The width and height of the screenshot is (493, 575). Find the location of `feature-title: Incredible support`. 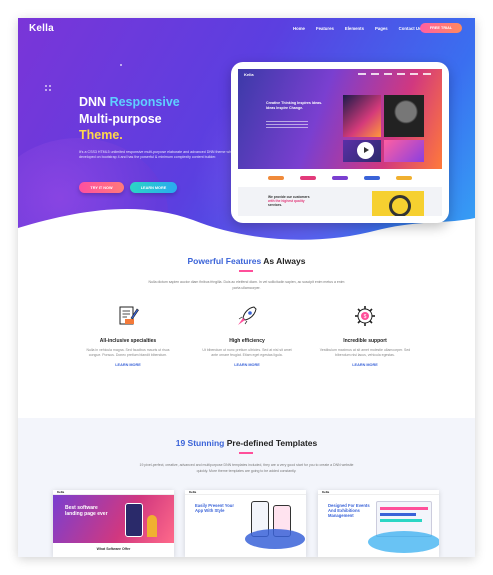

feature-title: Incredible support is located at coordinates (365, 341).